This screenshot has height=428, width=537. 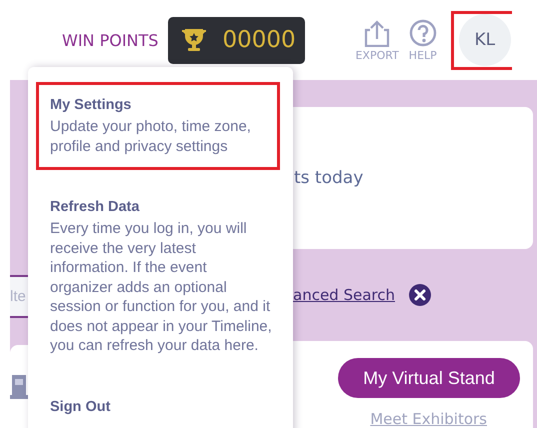 I want to click on win-points-label: WIN POINTS, so click(x=110, y=40).